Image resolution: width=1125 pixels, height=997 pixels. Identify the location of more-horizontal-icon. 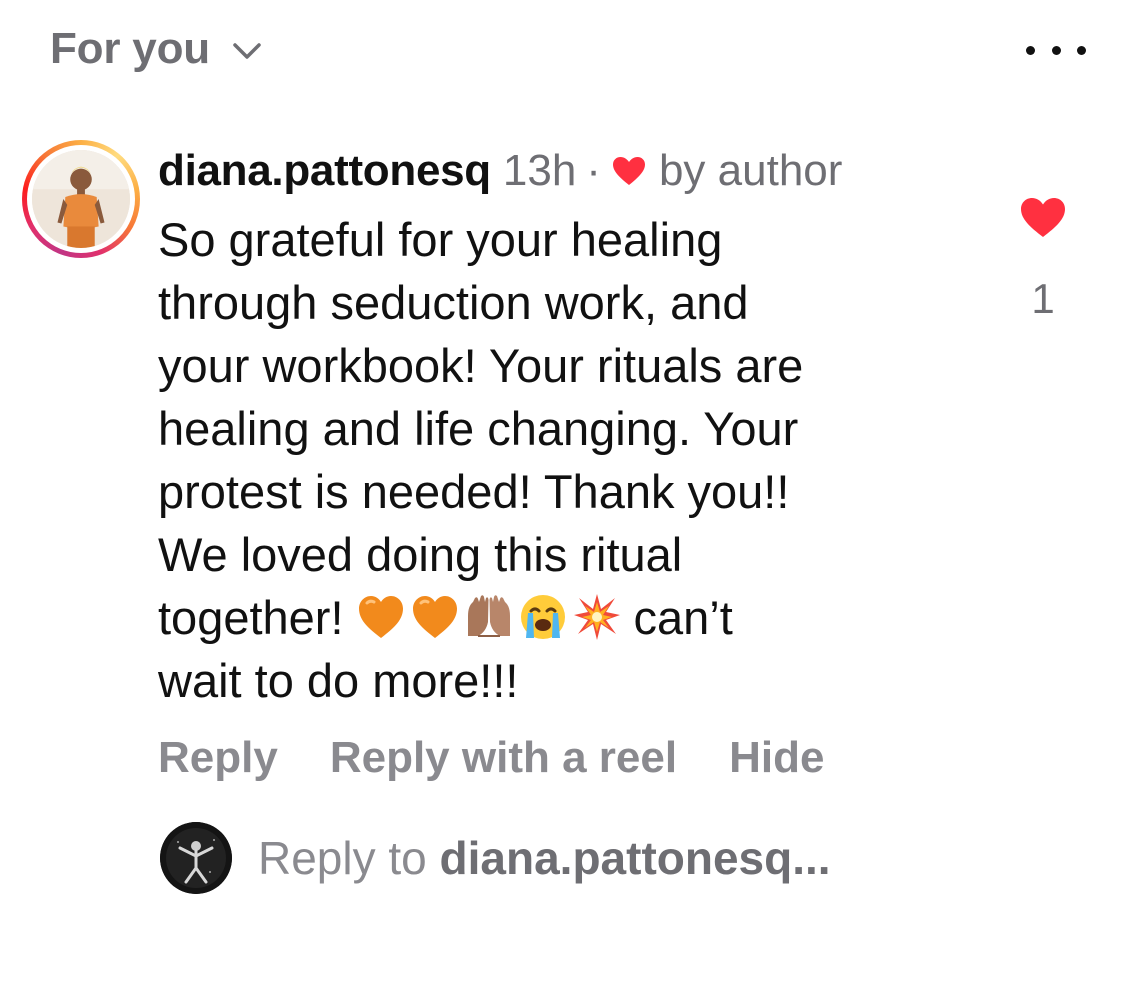
(1030, 50).